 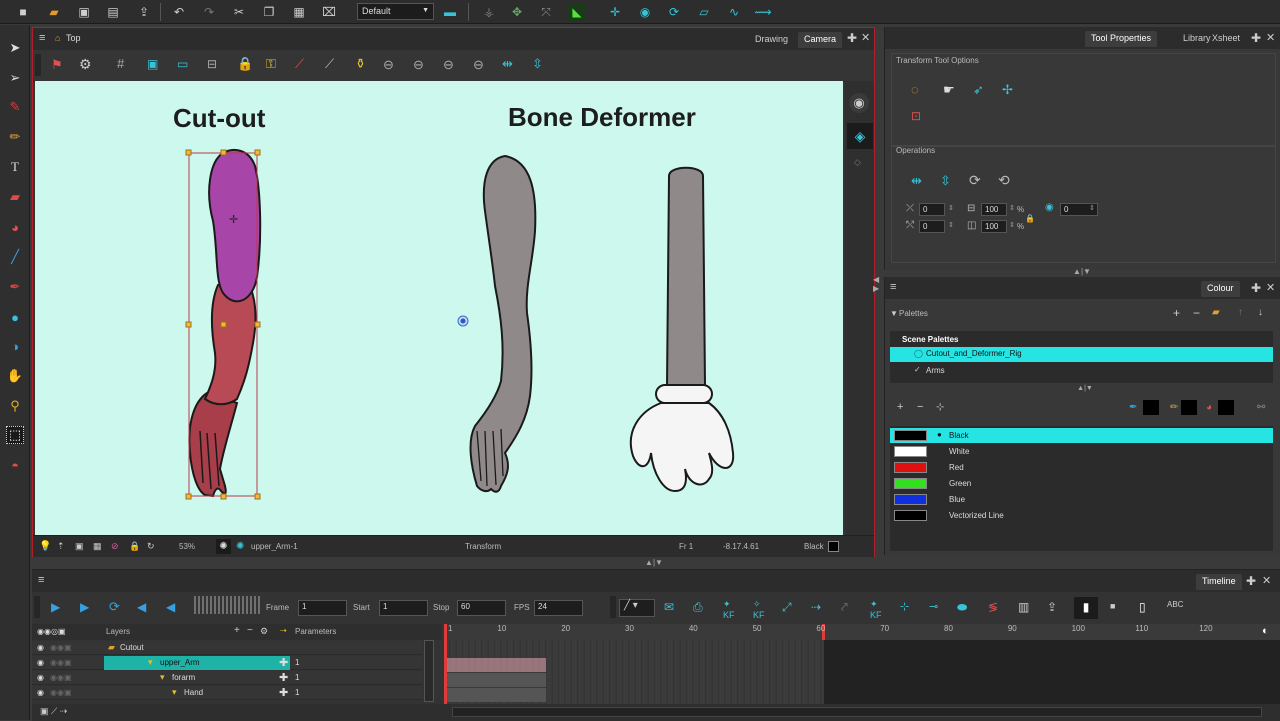 I want to click on sound-scrub-icon: ◀, so click(x=170, y=607).